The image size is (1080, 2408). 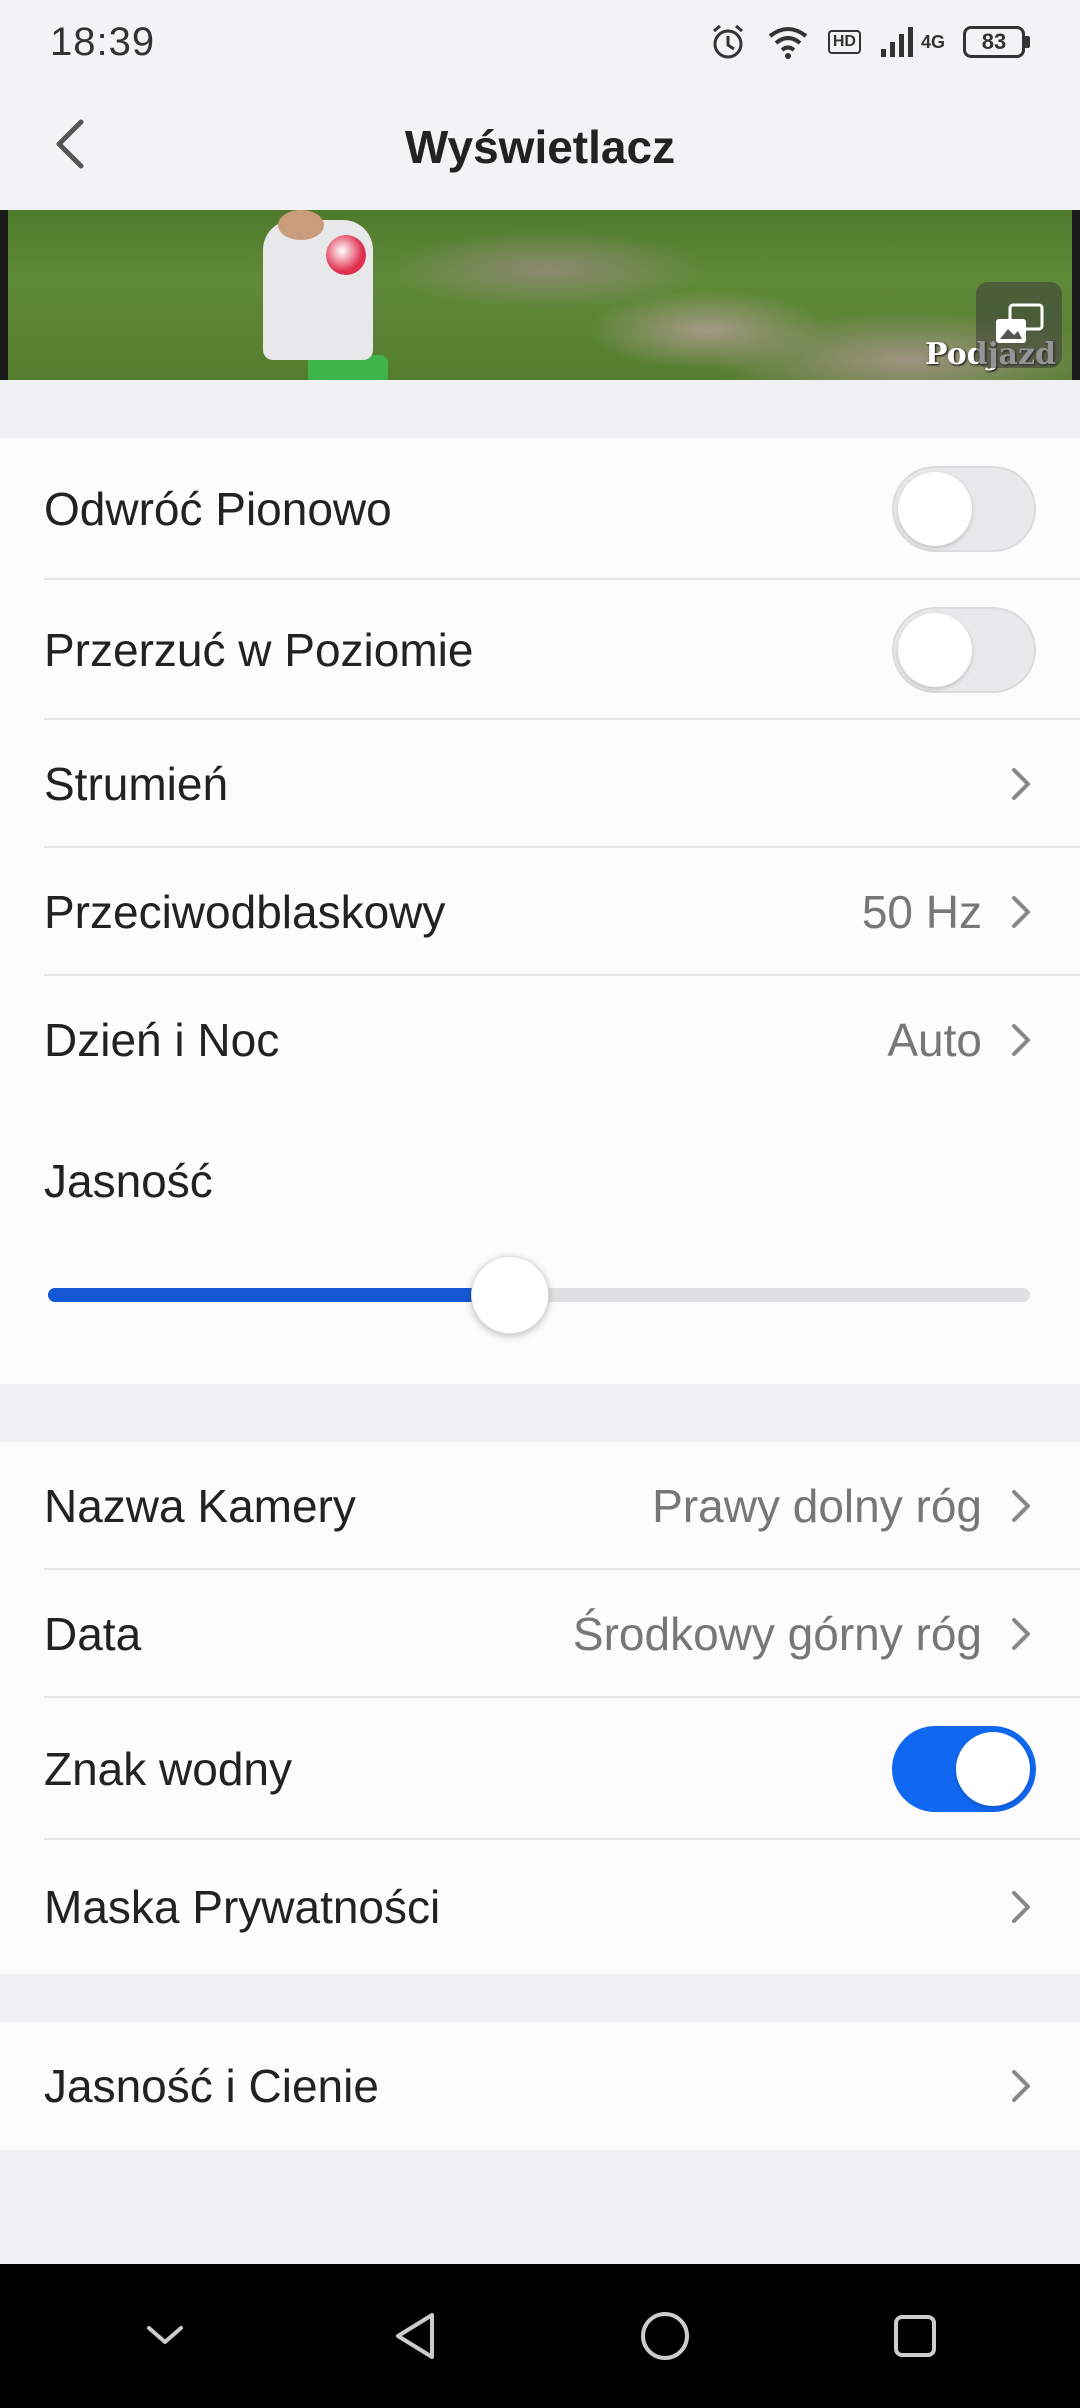 What do you see at coordinates (540, 1907) in the screenshot?
I see `row-privacy-mask: Maska Prywatności` at bounding box center [540, 1907].